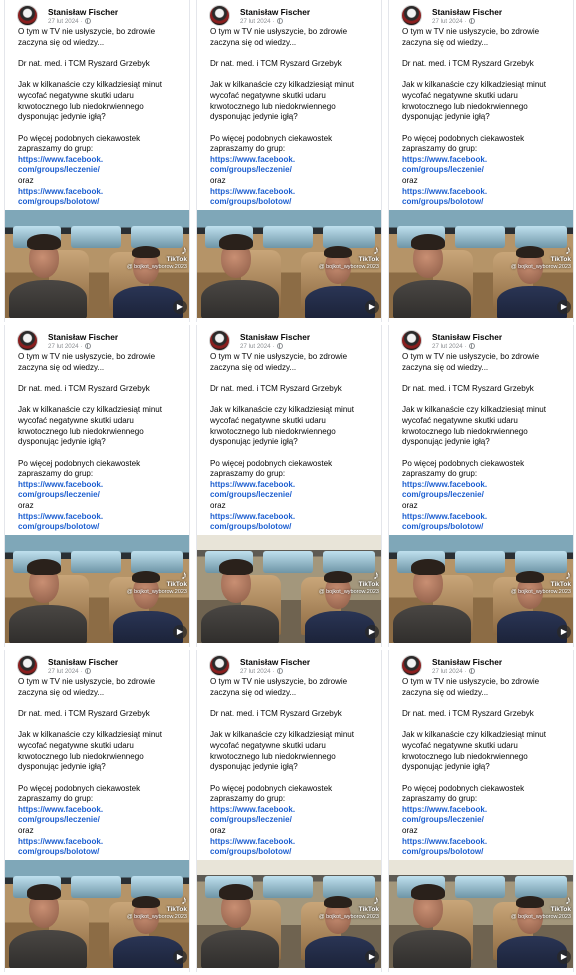 The width and height of the screenshot is (576, 975). What do you see at coordinates (348, 592) in the screenshot?
I see `tiktok-username: @ bojkot_wyborow.2023` at bounding box center [348, 592].